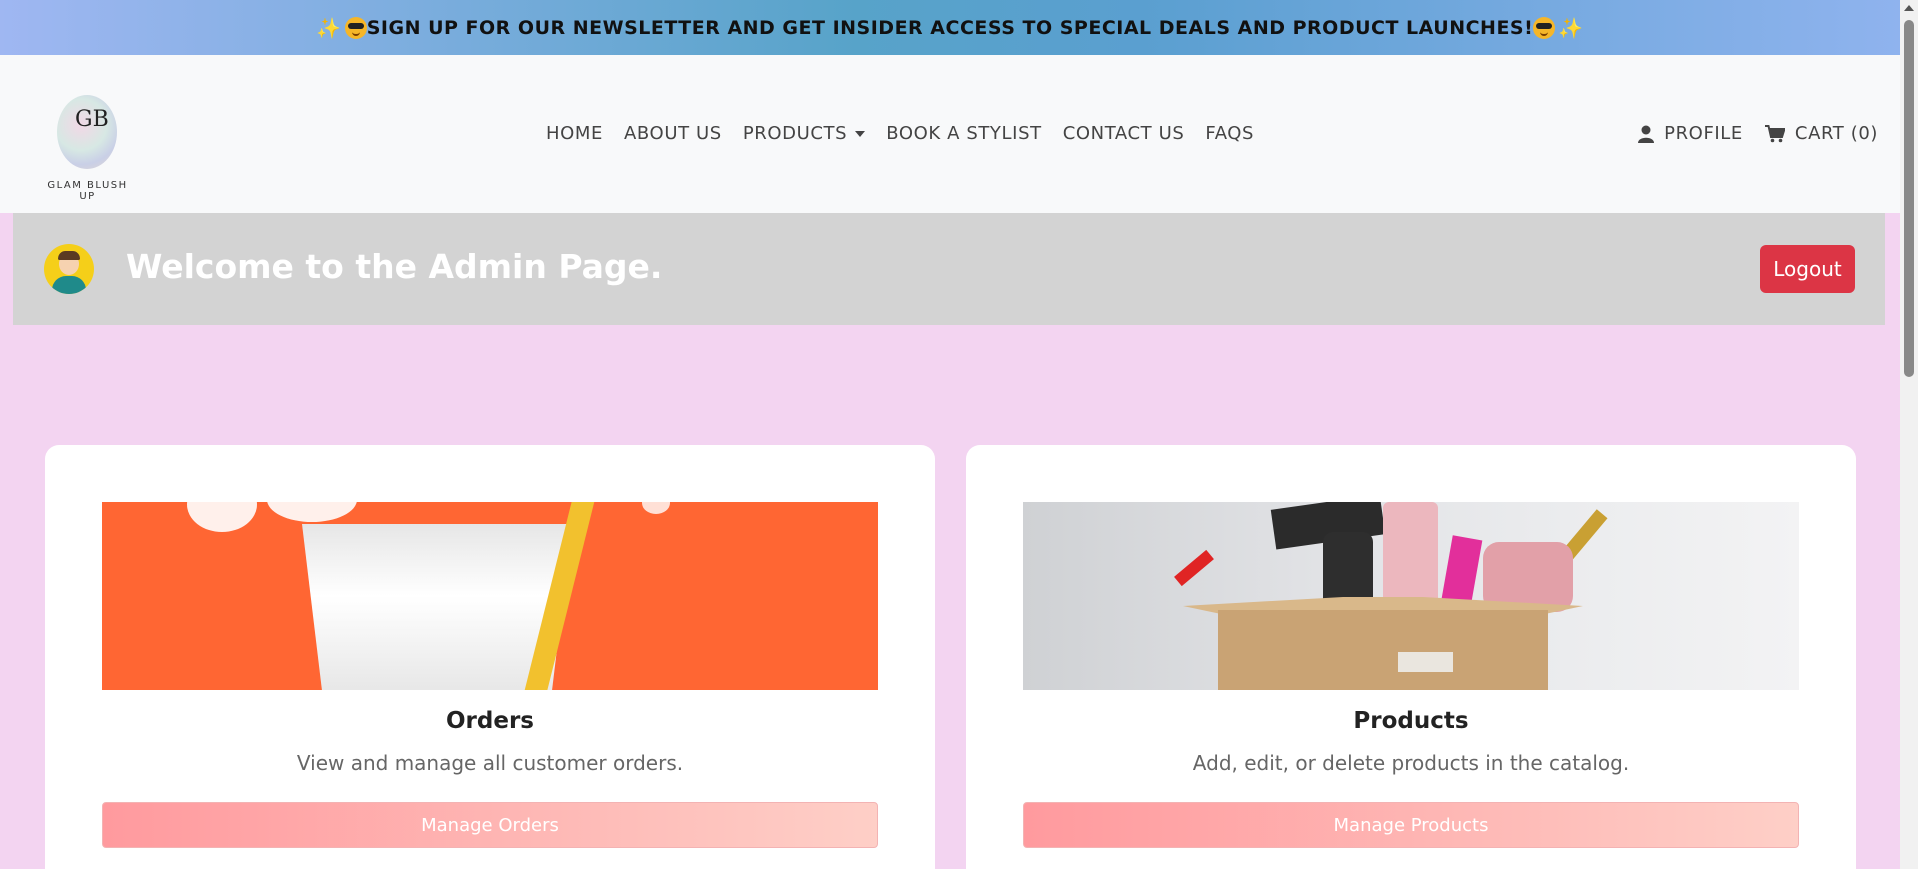 The width and height of the screenshot is (1918, 869). Describe the element at coordinates (87, 191) in the screenshot. I see `logo-brand-name: GLAM BLUSH UP` at that location.